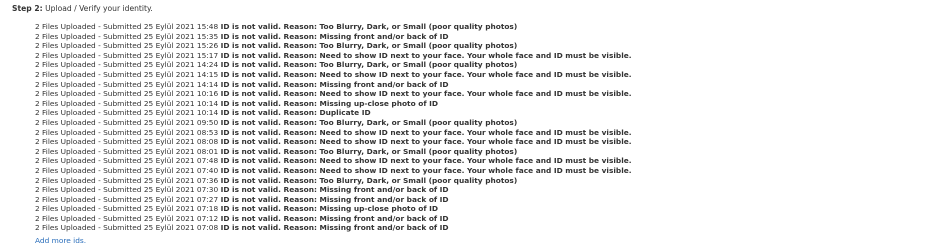 This screenshot has width=949, height=250. I want to click on upload-status: ID is not valid. Reason: Duplicate ID, so click(295, 113).